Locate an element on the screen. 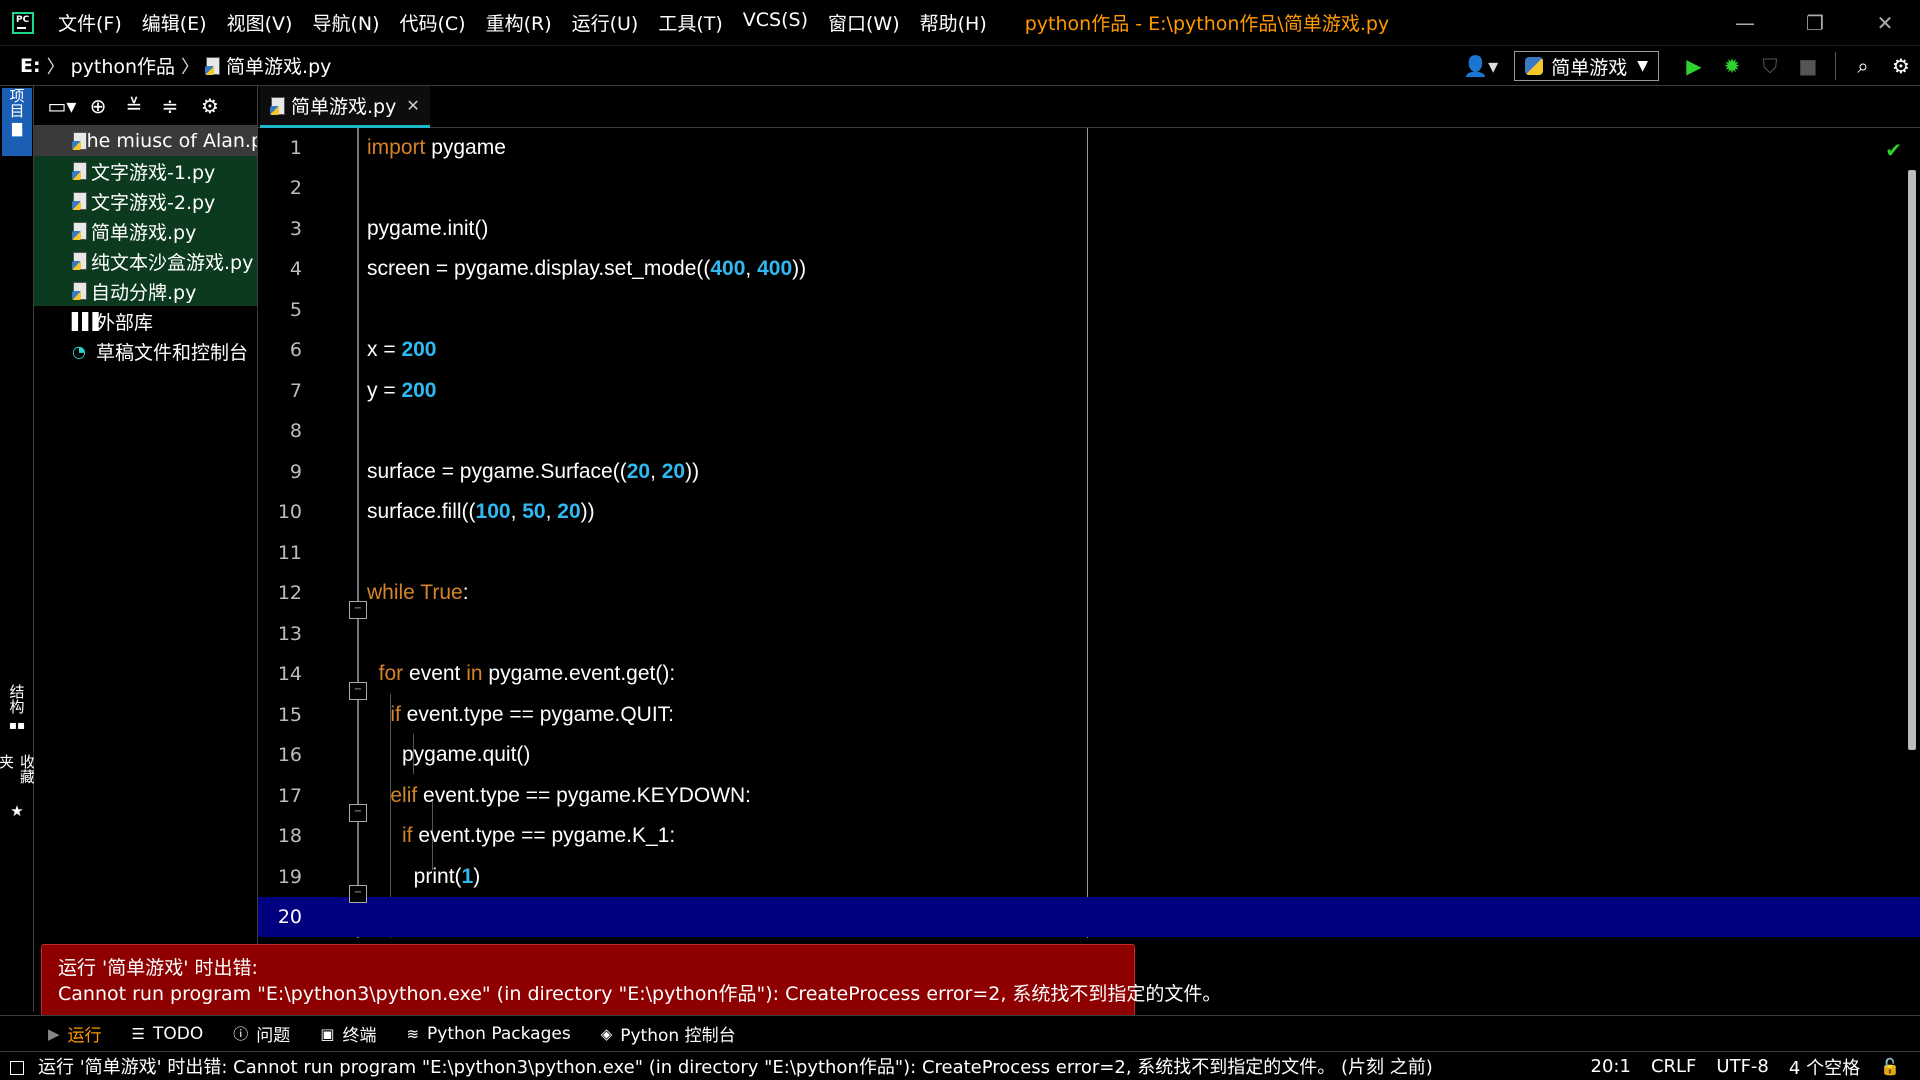 This screenshot has height=1080, width=1920. code-text: print(1) is located at coordinates (424, 876).